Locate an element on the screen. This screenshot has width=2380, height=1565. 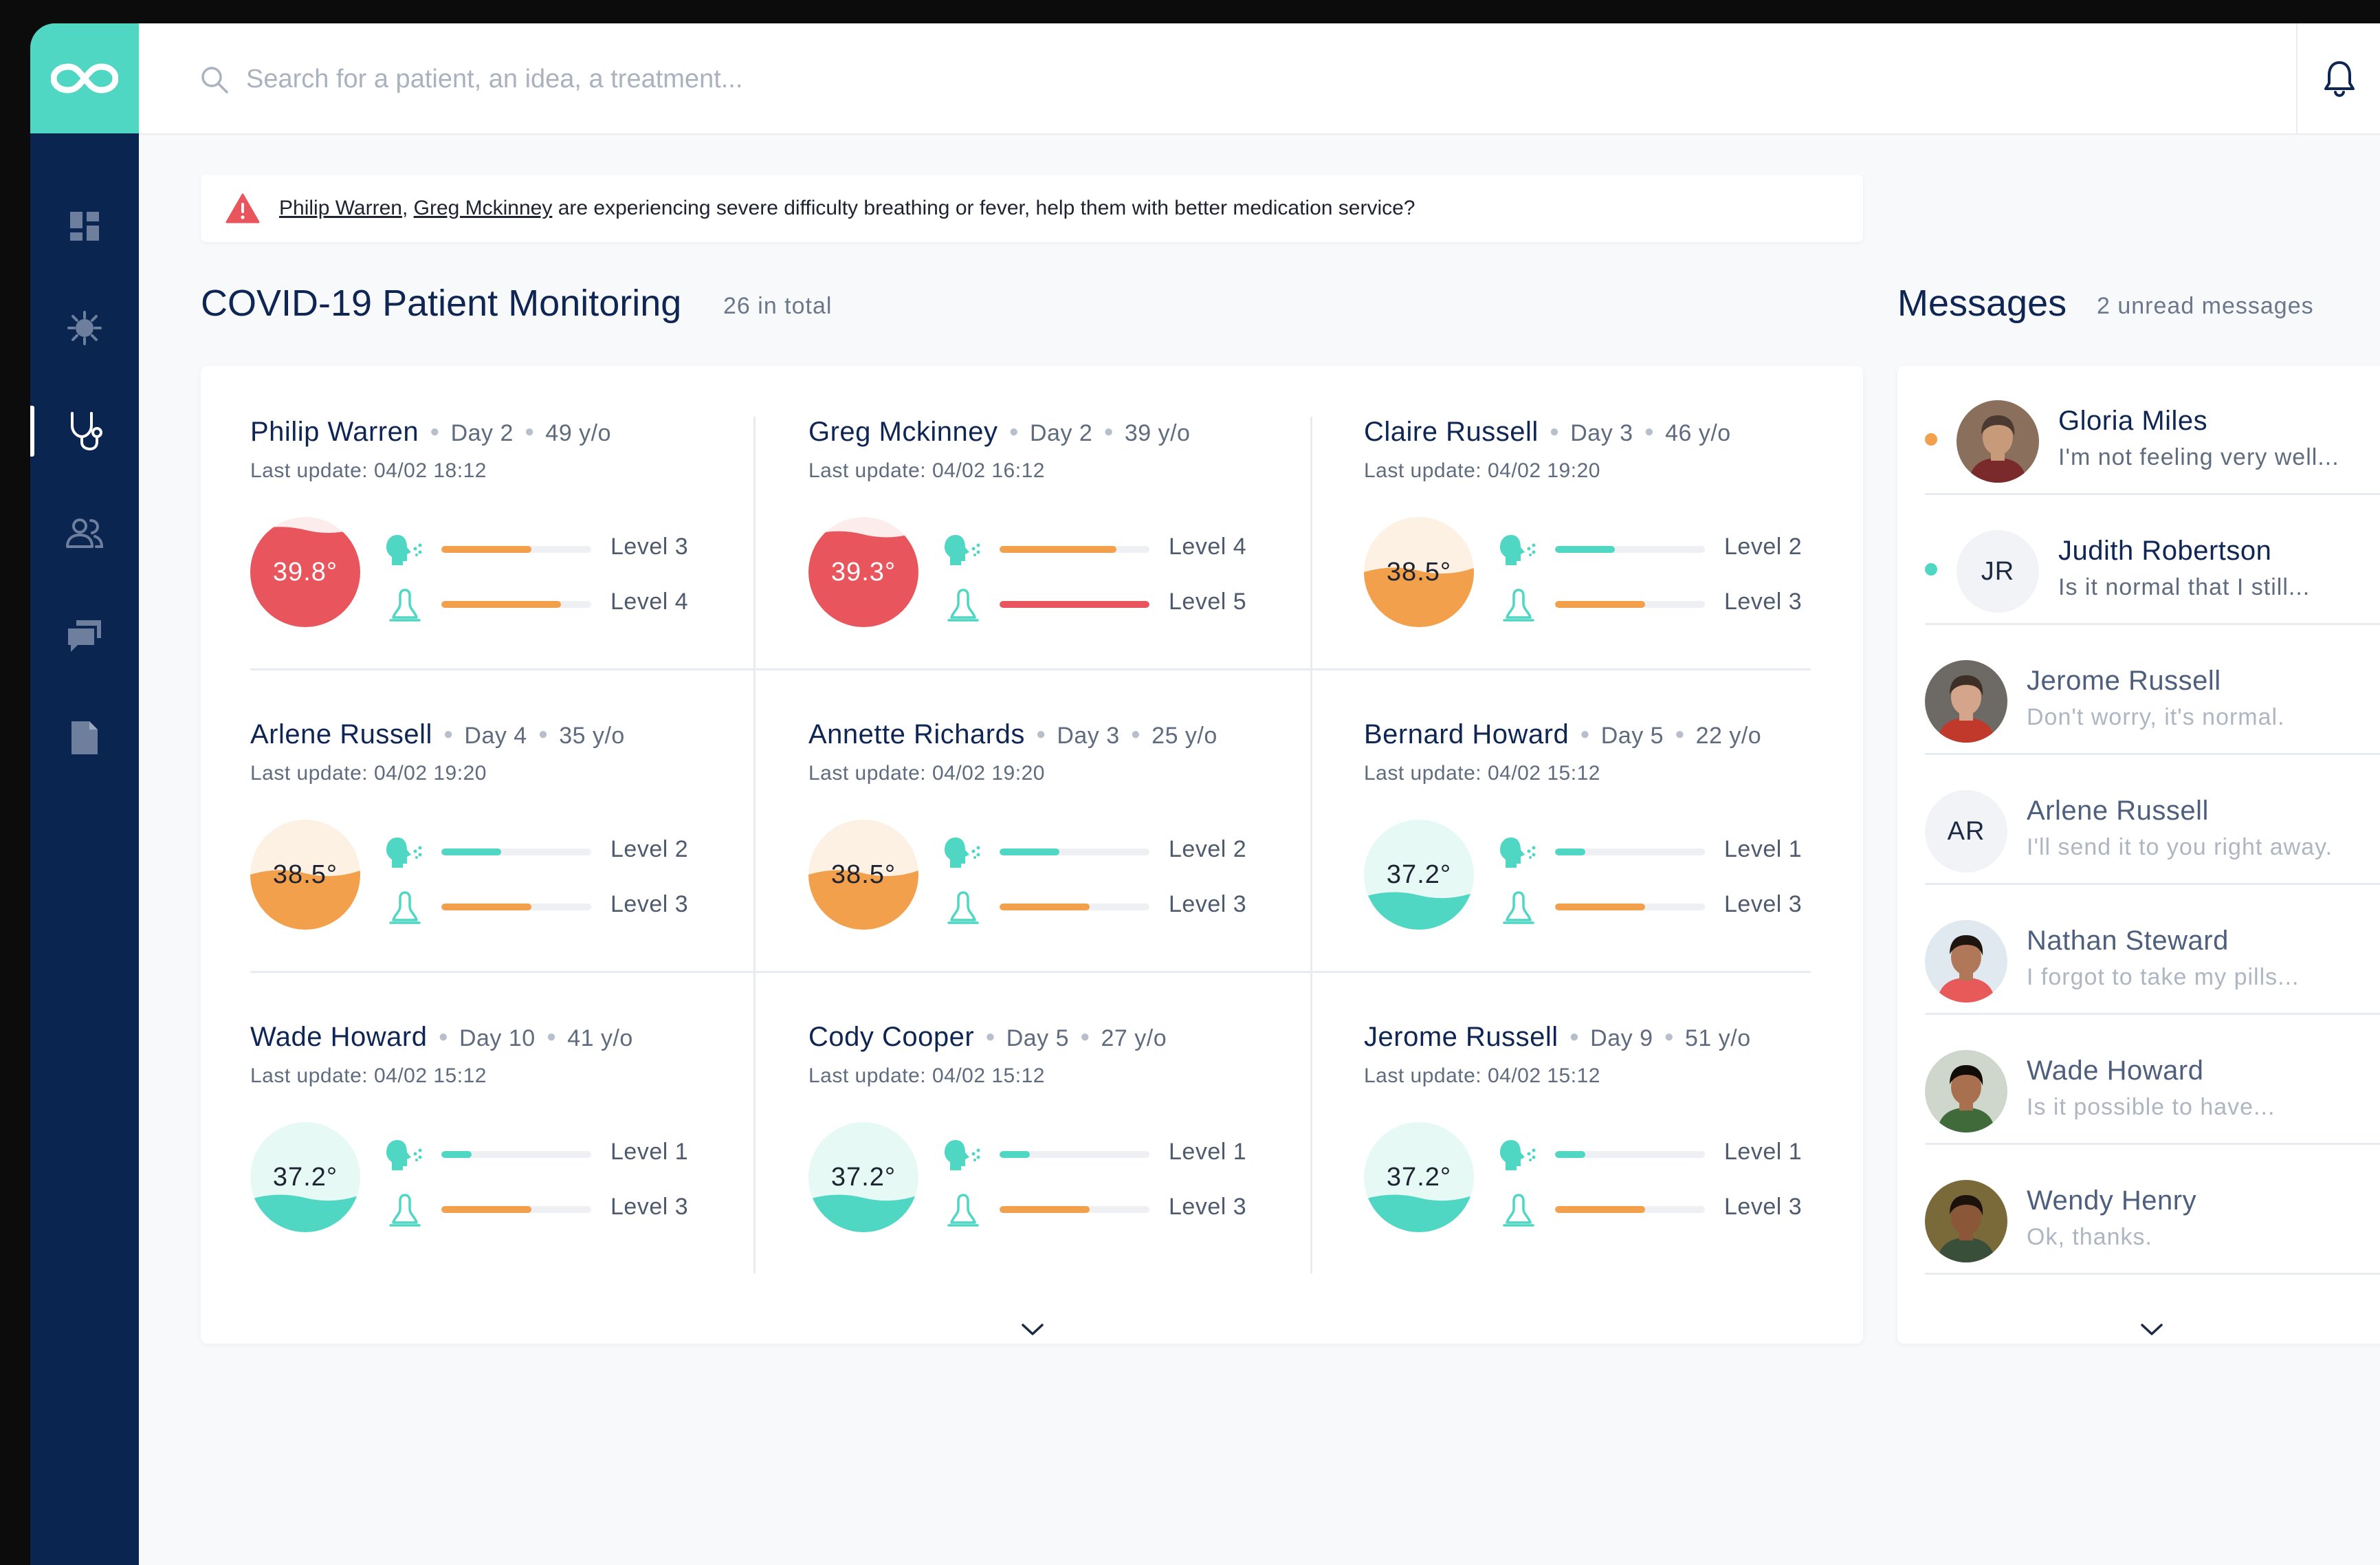
chevron-down-icon is located at coordinates (2152, 1329).